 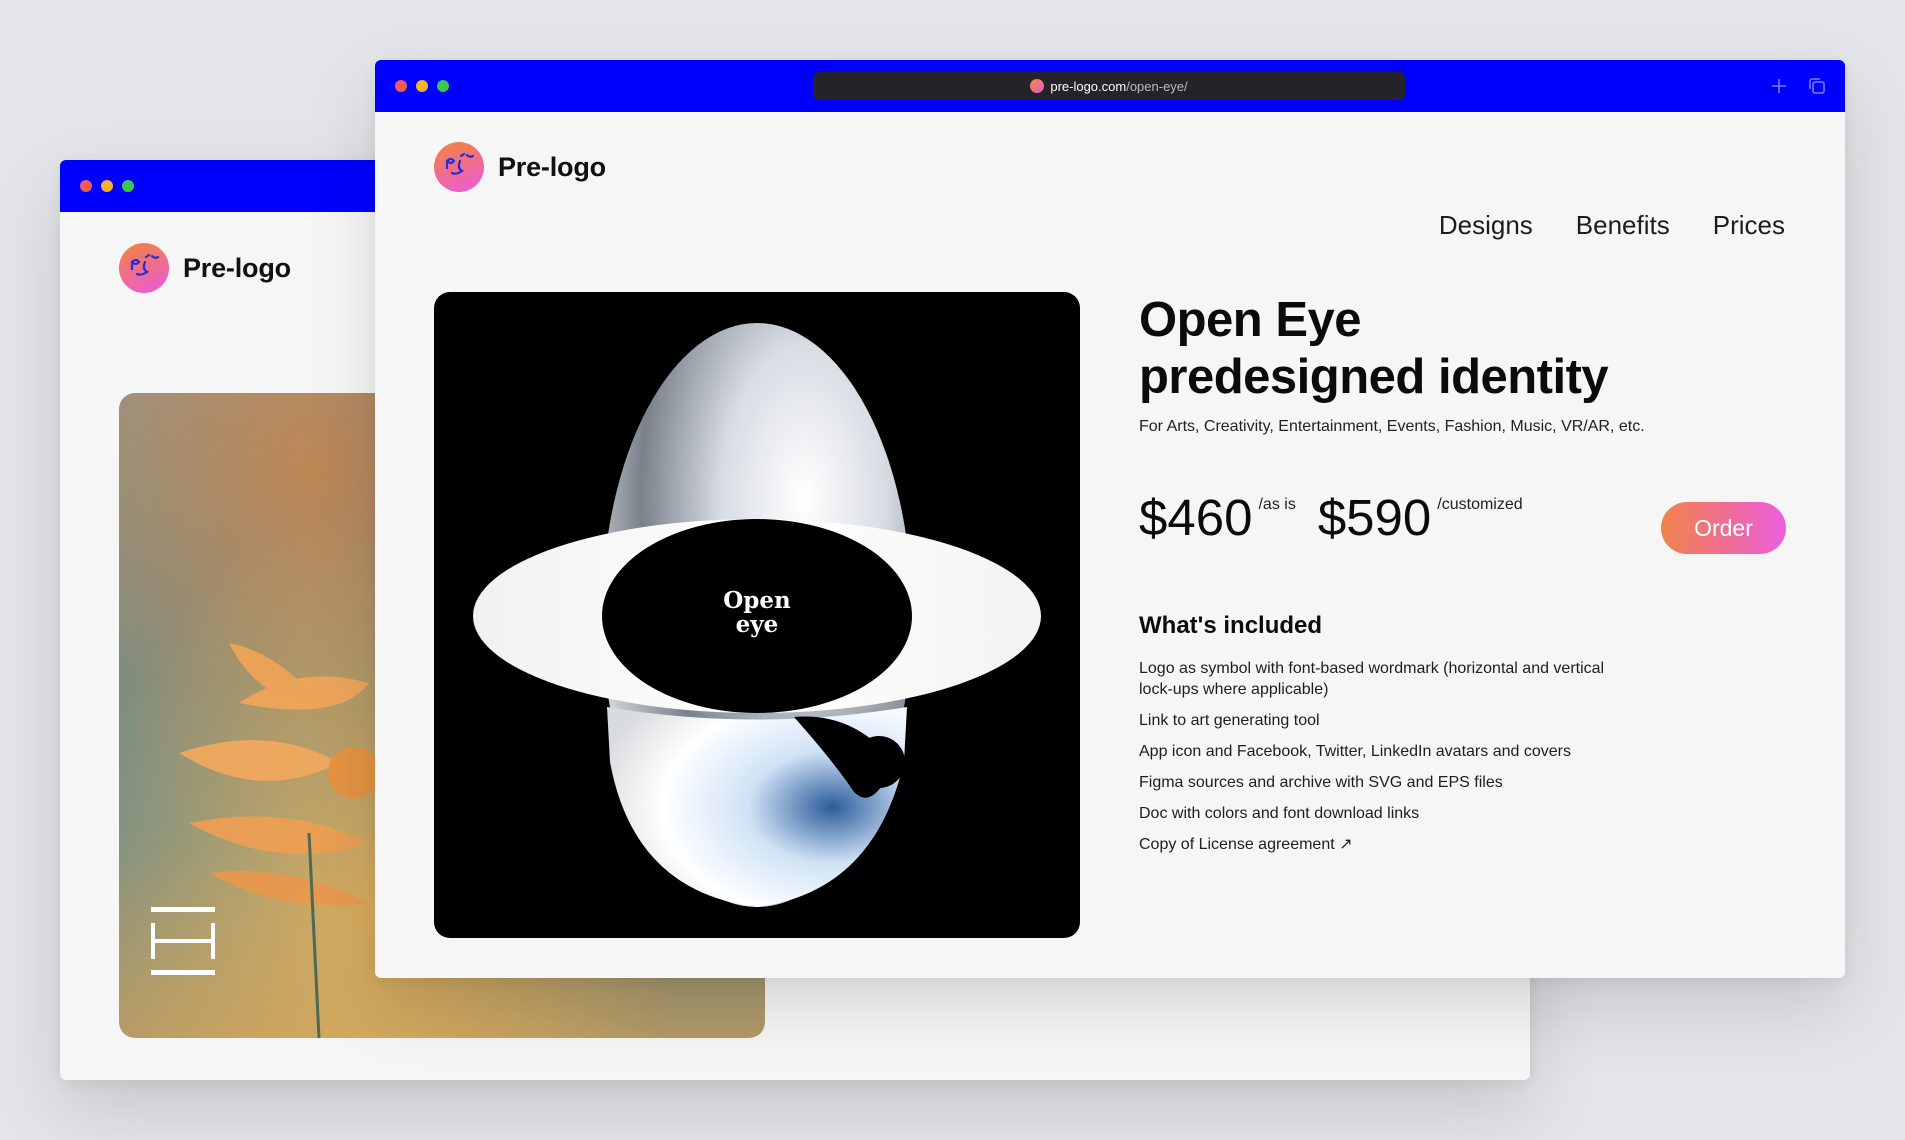 I want to click on artwork-word-2: eye, so click(x=757, y=624).